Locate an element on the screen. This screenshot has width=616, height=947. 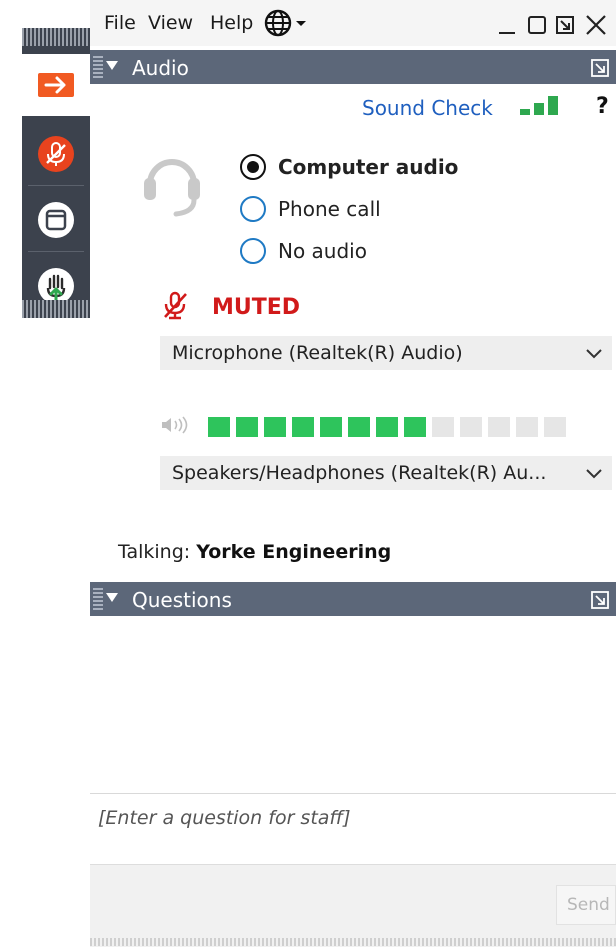
menu-help: Help is located at coordinates (231, 23).